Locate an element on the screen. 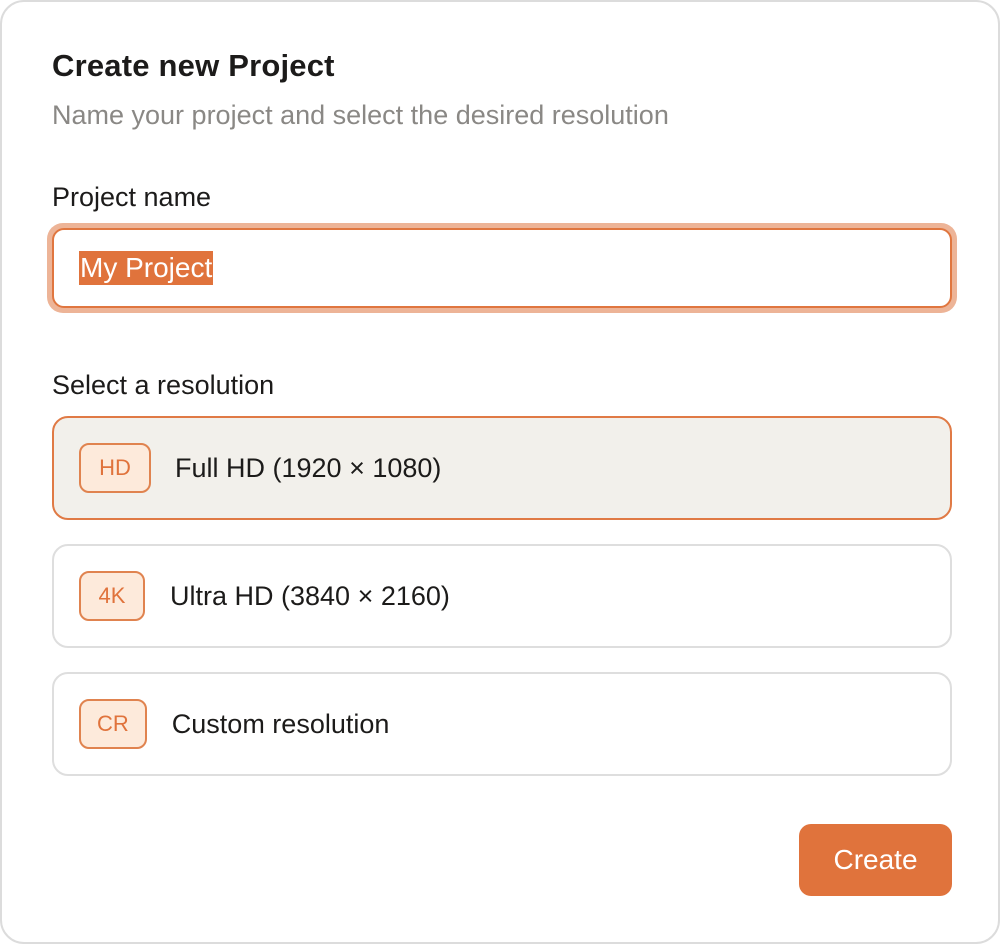  resolution-option-label: Full HD (1920 × 1080) is located at coordinates (308, 467).